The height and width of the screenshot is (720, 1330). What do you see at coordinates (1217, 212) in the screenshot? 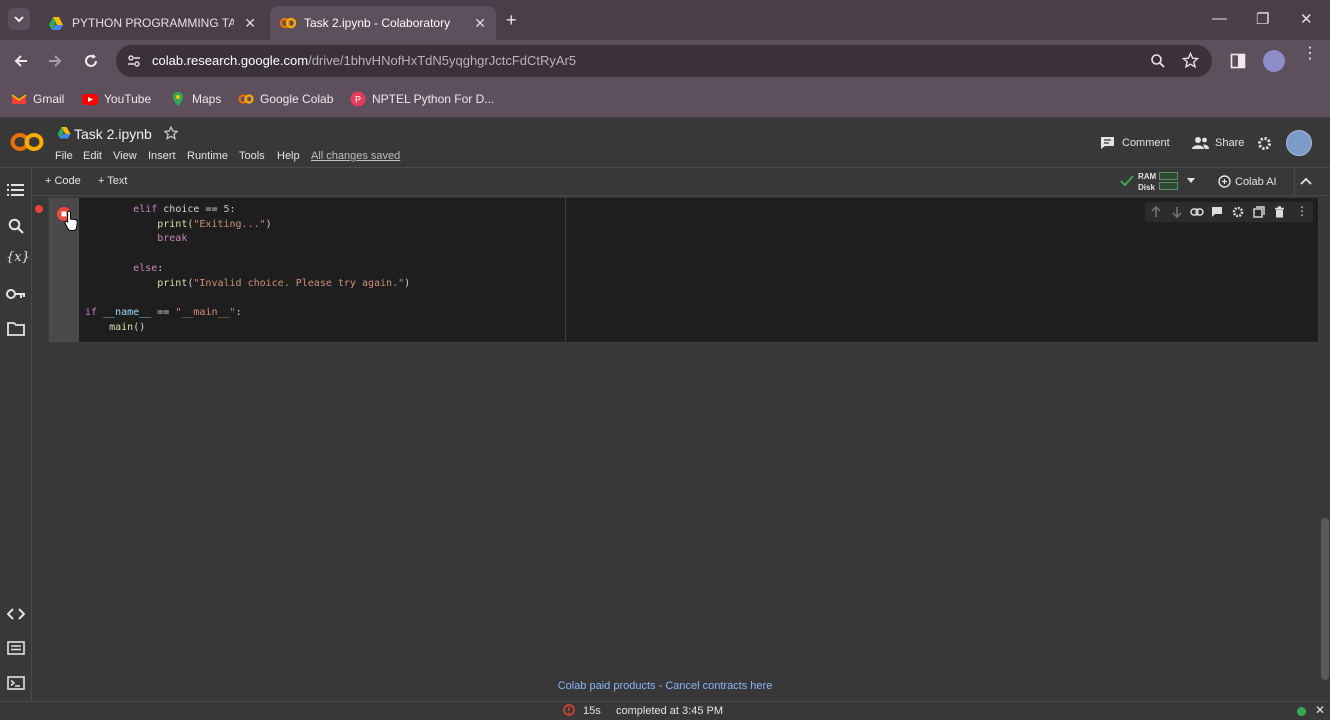
I see `comment-cell-icon` at bounding box center [1217, 212].